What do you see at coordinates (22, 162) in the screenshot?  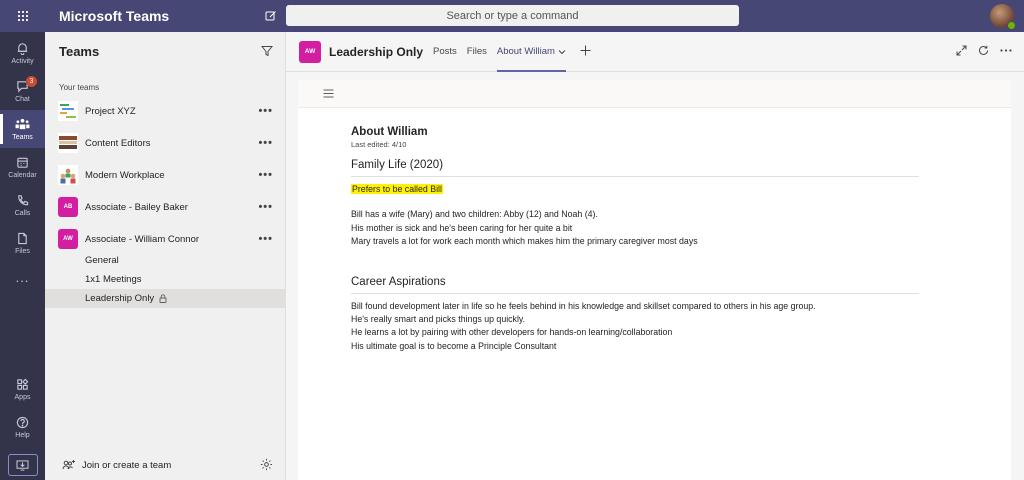 I see `calendar-icon` at bounding box center [22, 162].